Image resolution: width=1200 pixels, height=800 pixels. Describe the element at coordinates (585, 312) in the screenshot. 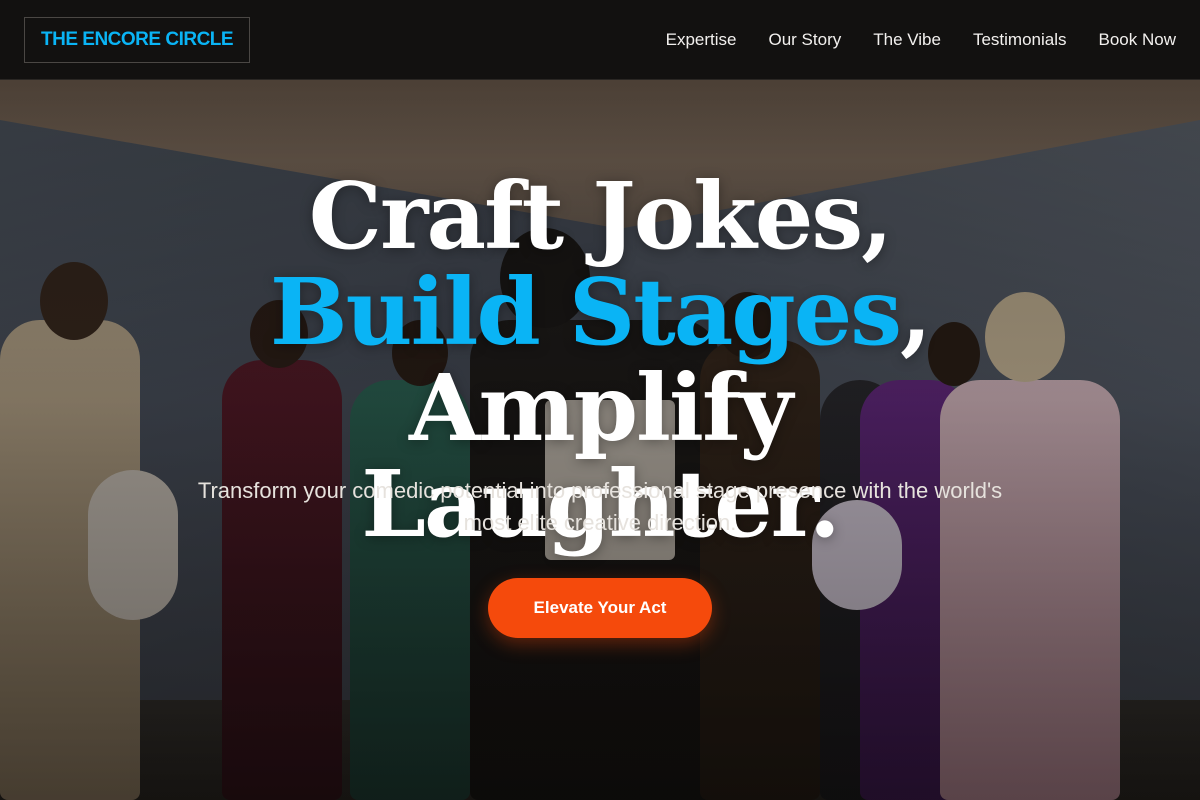

I see `headline-accent: Build Stages` at that location.